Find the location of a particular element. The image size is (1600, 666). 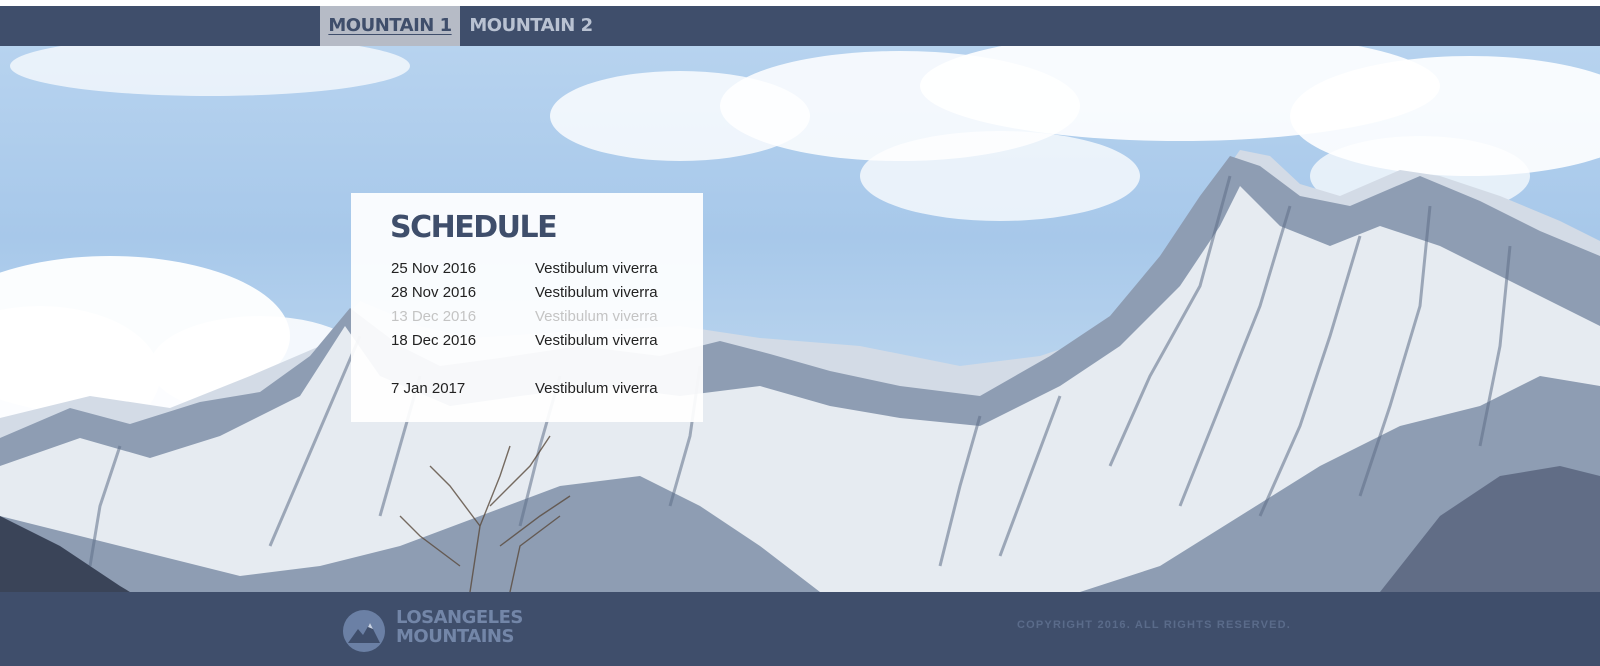

logo-text: LOSANGELES MOUNTAINS is located at coordinates (459, 627).